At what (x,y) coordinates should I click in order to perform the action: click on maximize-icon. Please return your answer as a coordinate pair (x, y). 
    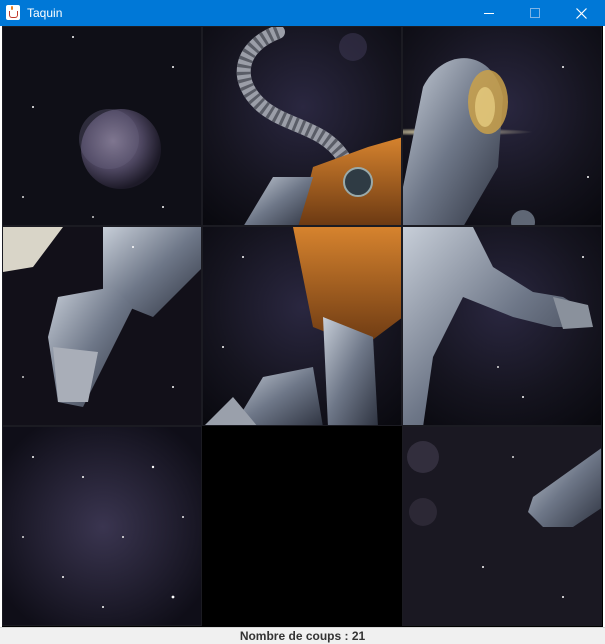
    Looking at the image, I should click on (535, 13).